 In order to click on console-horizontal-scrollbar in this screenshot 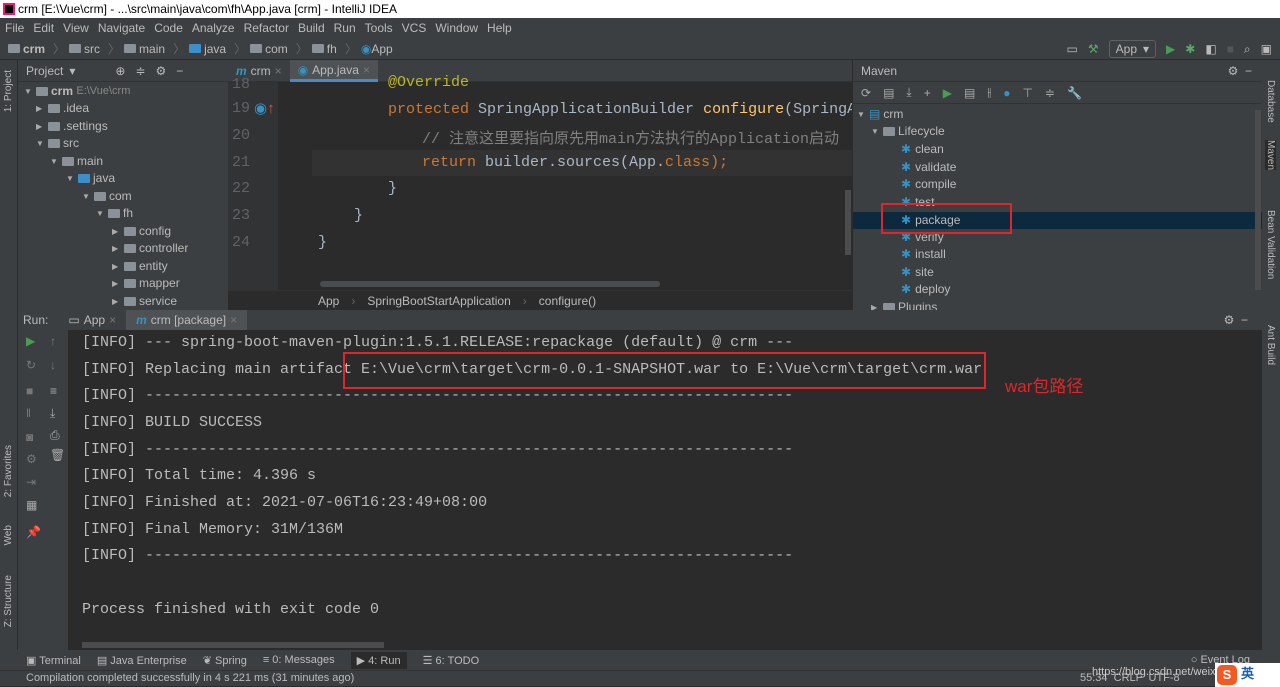, I will do `click(233, 645)`.